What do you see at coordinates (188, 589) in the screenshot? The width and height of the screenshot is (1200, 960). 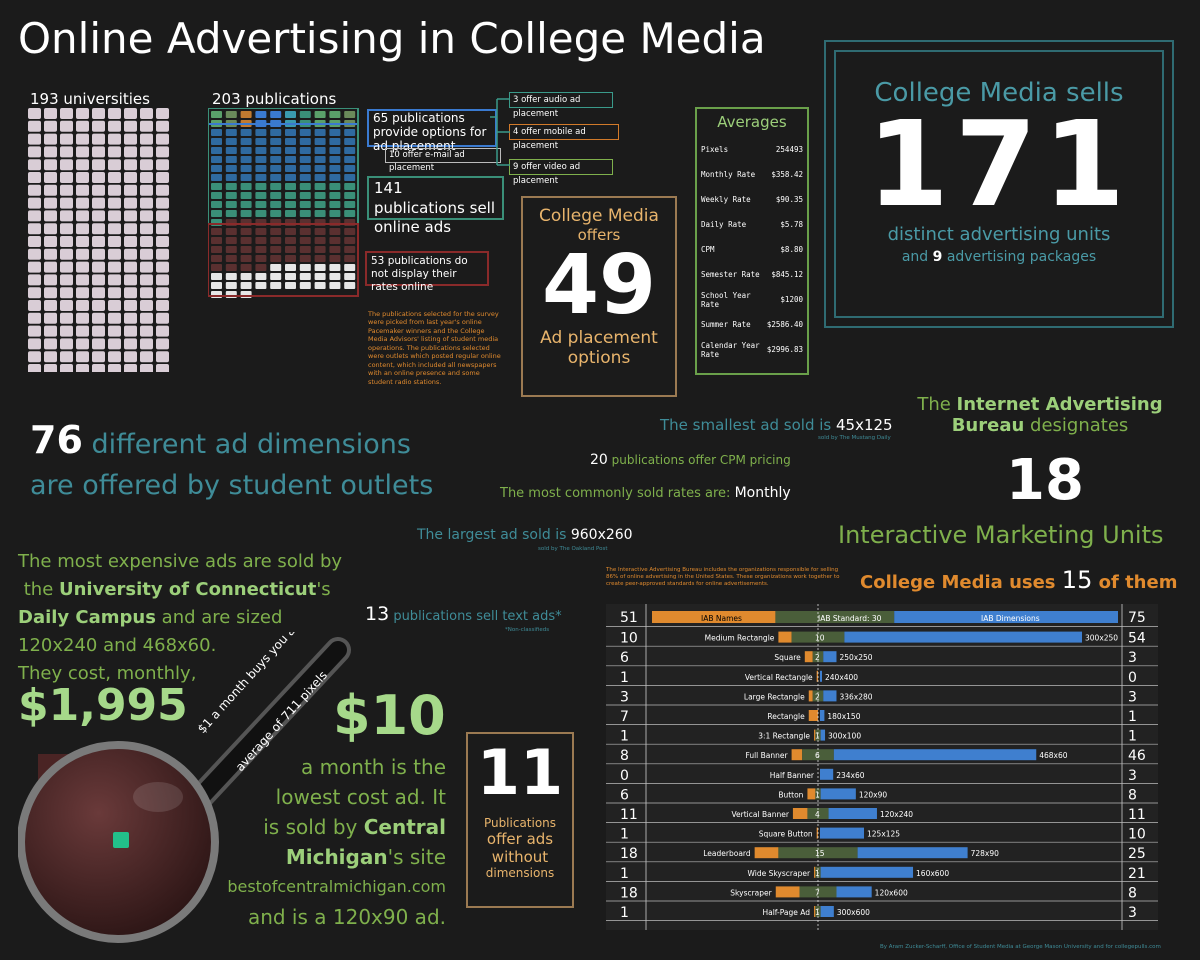 I see `exp-l2b: University of Connecticut` at bounding box center [188, 589].